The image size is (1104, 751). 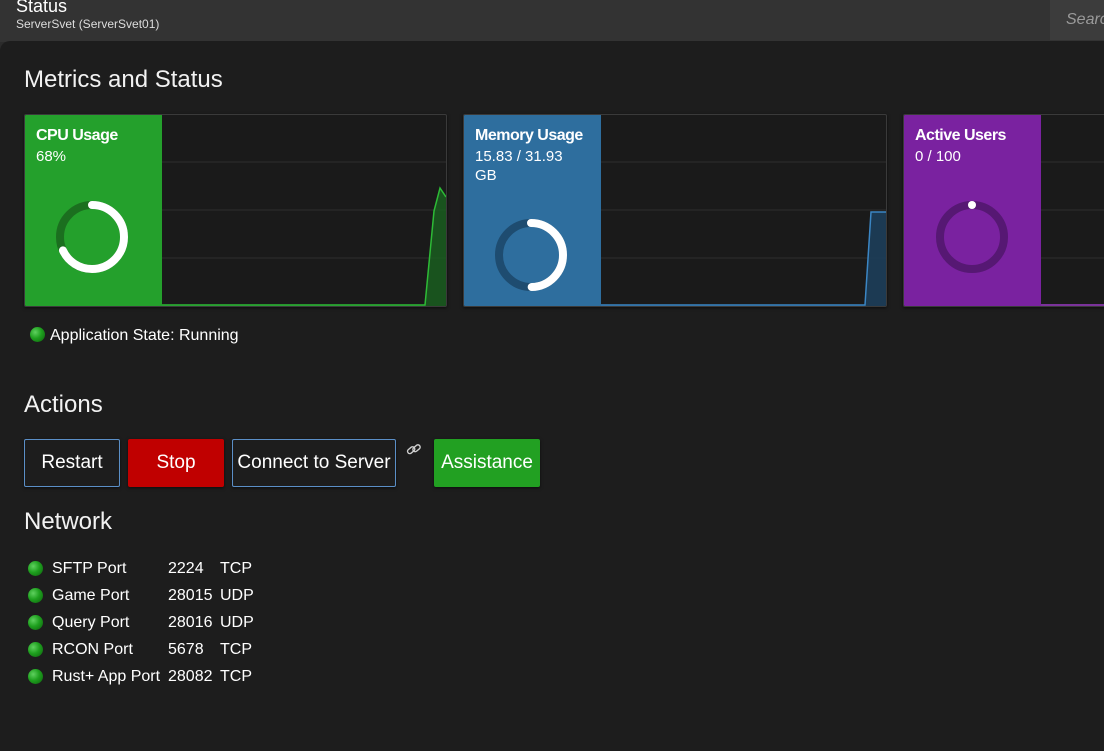 I want to click on active-users-history-chart, so click(x=1072, y=233).